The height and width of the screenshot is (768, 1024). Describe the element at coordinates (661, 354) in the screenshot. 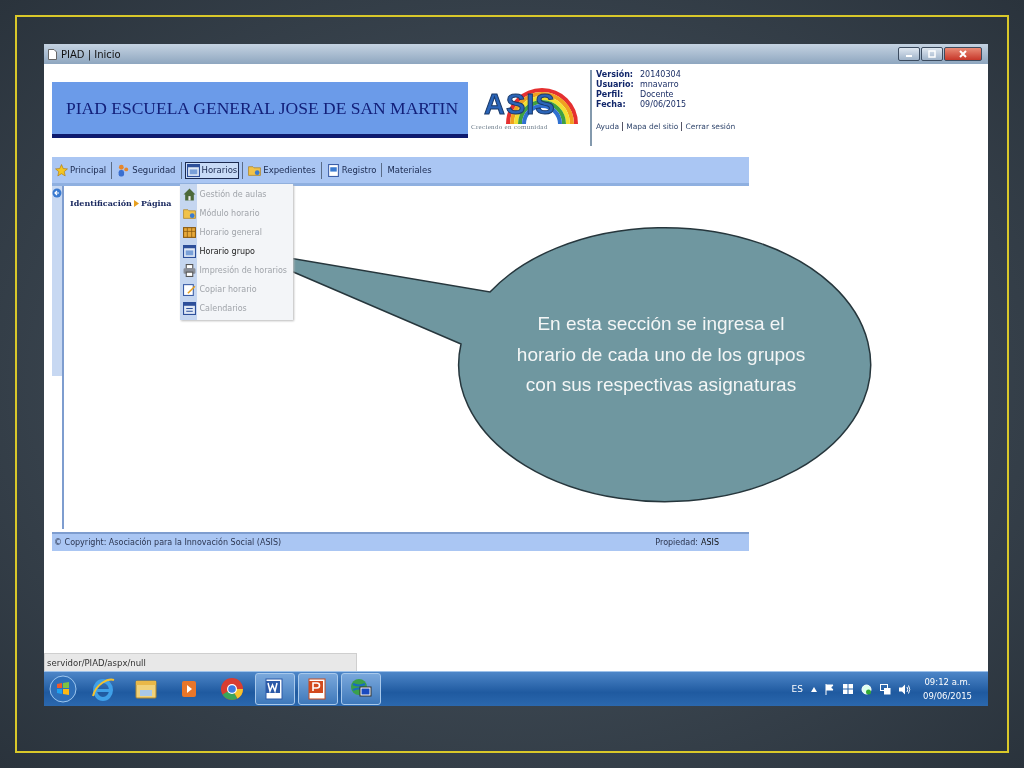

I see `callout-text: En esta sección se ingresa el horario de cada uno de los grupos con sus respectivas asignaturas` at that location.